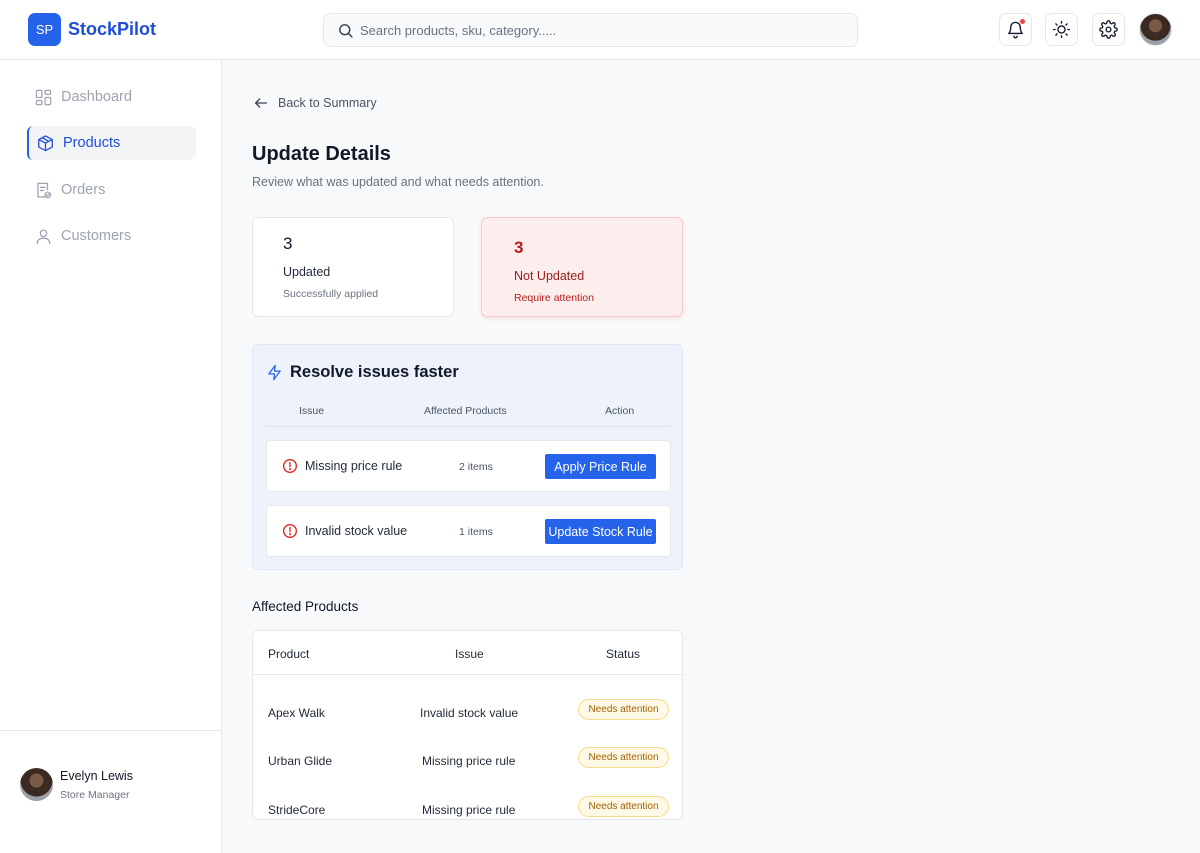  Describe the element at coordinates (83, 190) in the screenshot. I see `sidebar-item-label: Orders` at that location.